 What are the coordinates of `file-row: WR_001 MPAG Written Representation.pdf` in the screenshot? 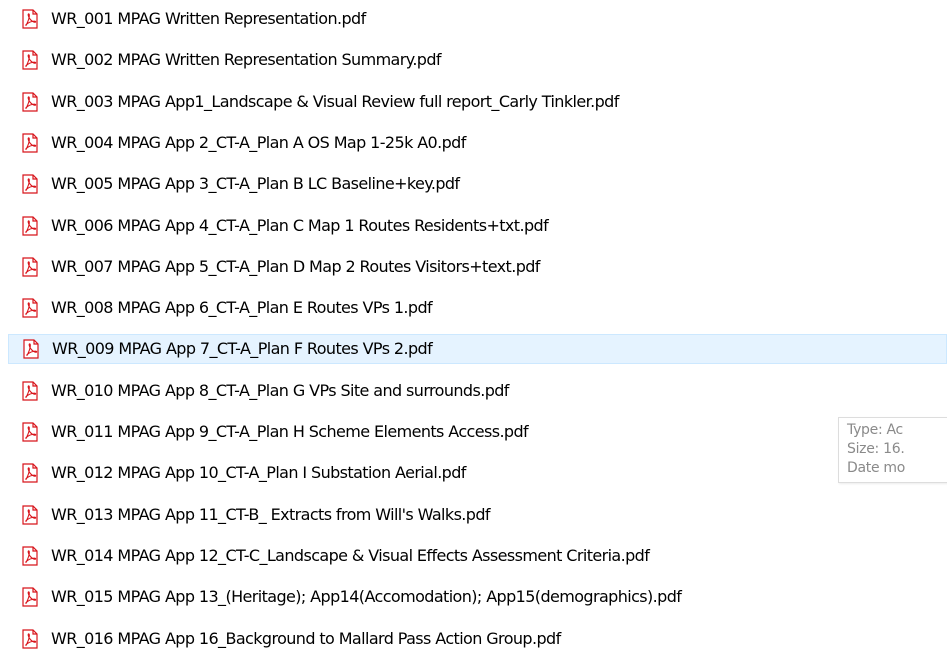 It's located at (473, 19).